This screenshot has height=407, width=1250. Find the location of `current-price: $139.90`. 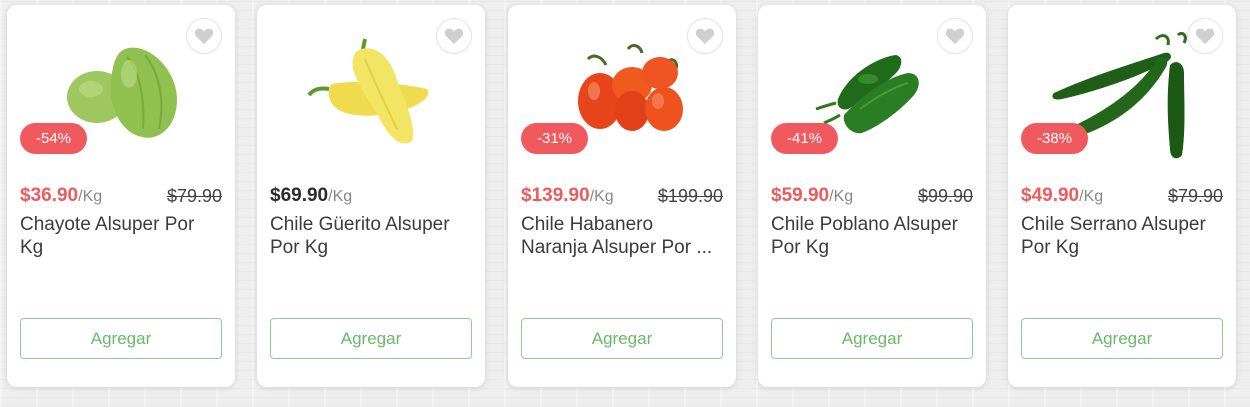

current-price: $139.90 is located at coordinates (555, 195).